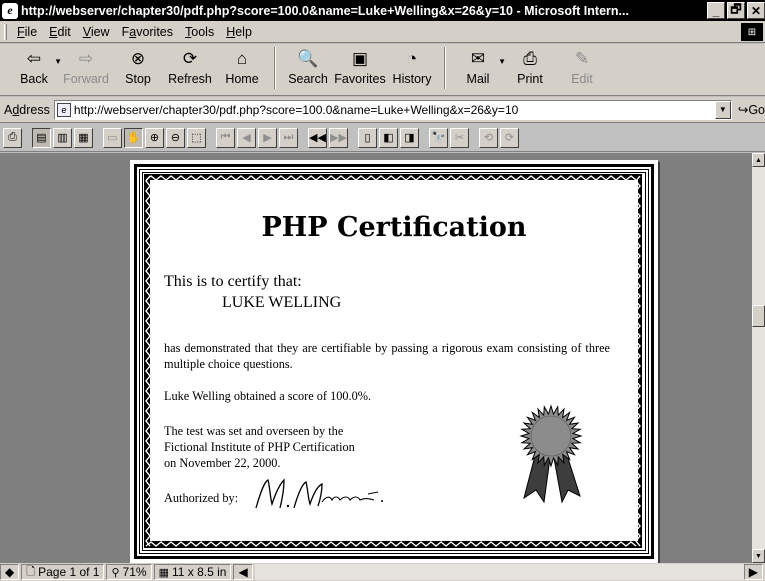 Image resolution: width=765 pixels, height=581 pixels. What do you see at coordinates (758, 556) in the screenshot?
I see `scroll-down-icon: ▼` at bounding box center [758, 556].